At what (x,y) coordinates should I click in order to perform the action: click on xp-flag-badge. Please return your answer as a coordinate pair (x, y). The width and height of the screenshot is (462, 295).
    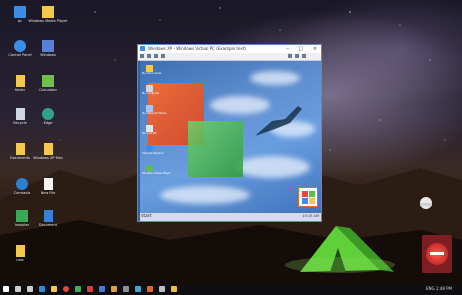
    Looking at the image, I should click on (308, 197).